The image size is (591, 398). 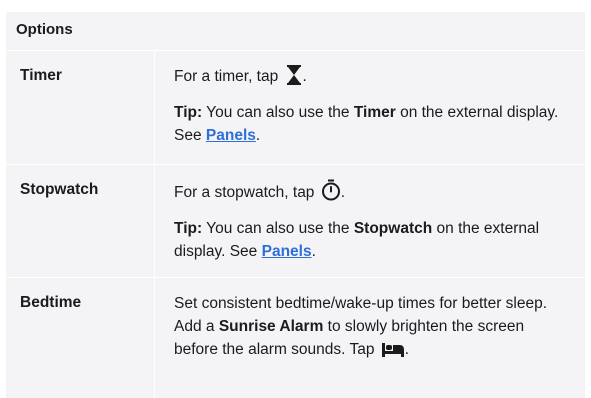 What do you see at coordinates (80, 338) in the screenshot?
I see `row-label-bedtime: Bedtime` at bounding box center [80, 338].